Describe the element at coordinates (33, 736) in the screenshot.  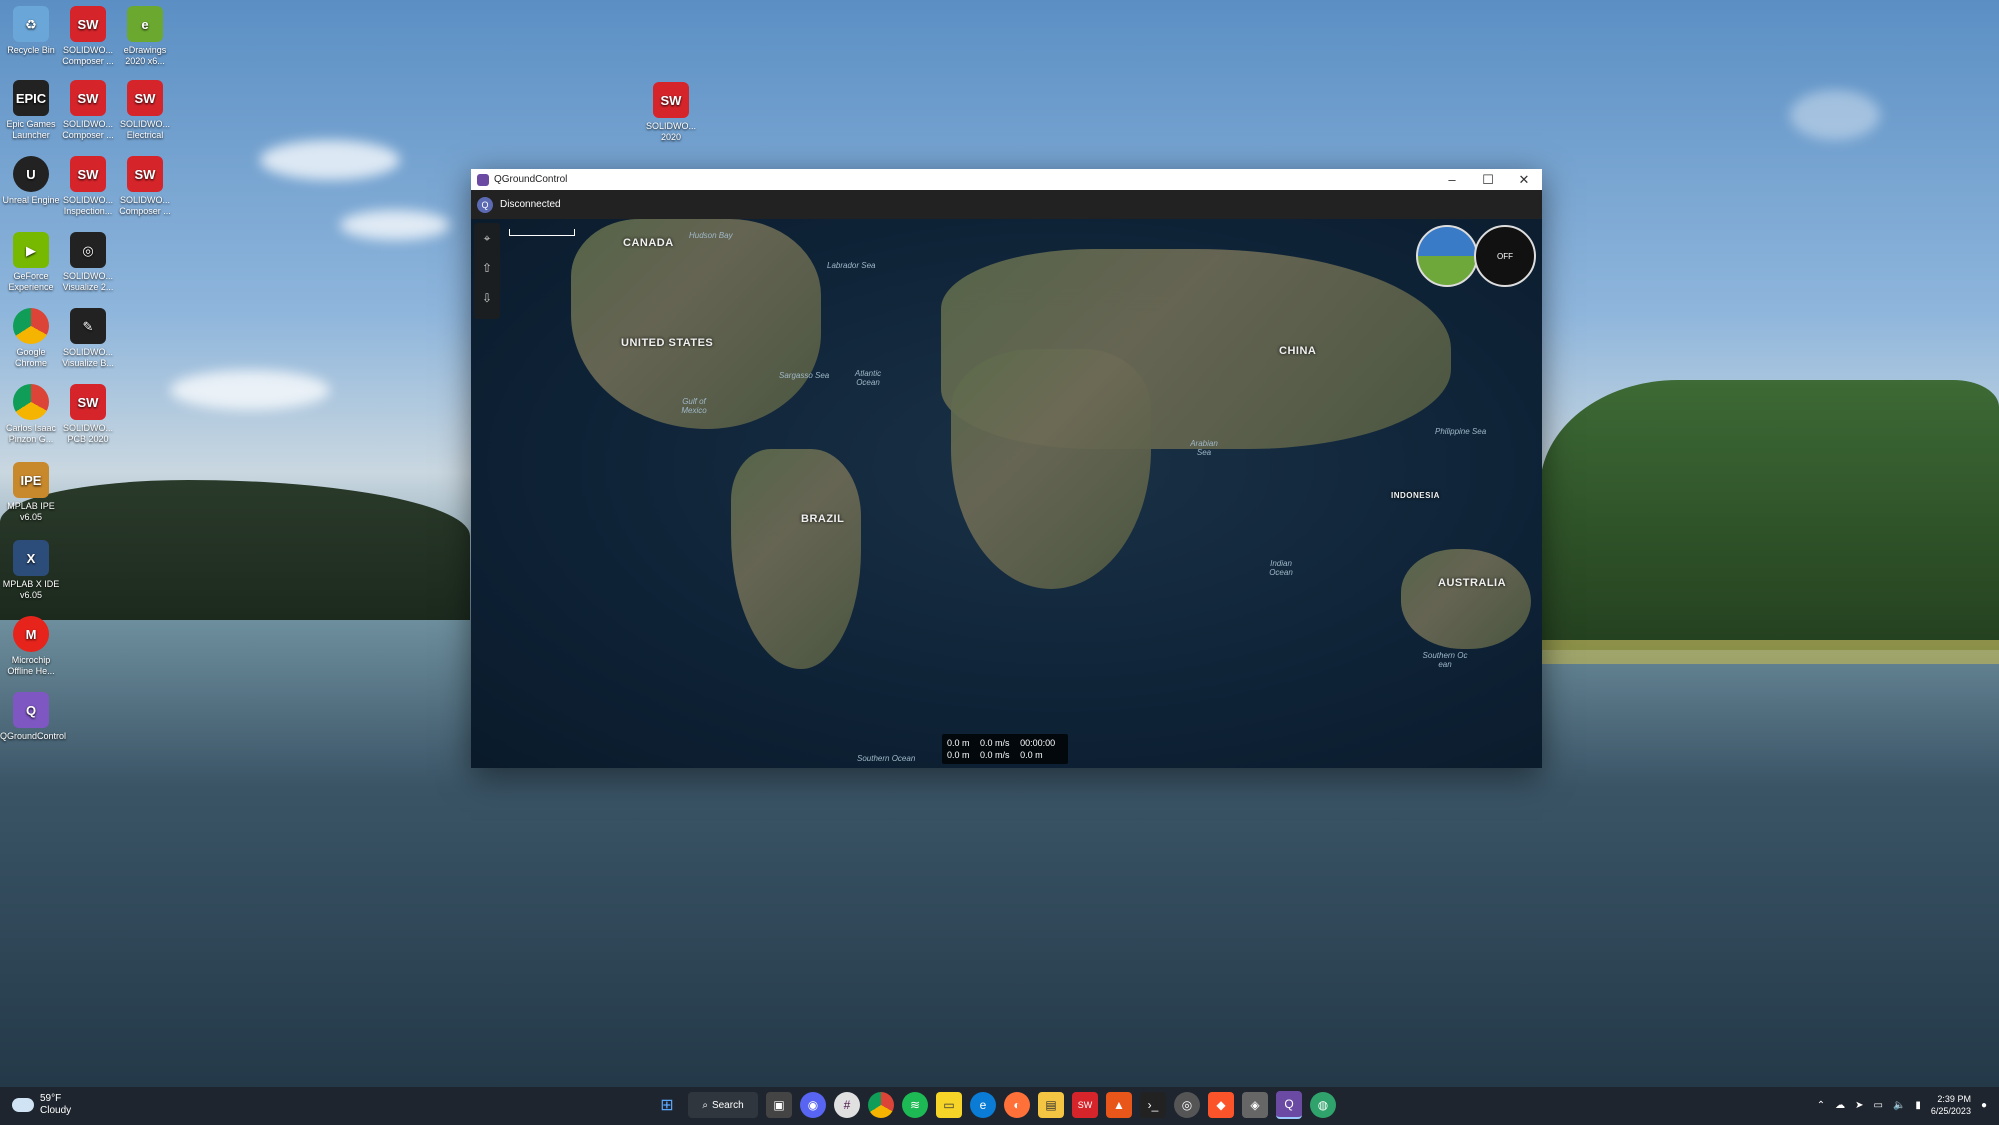
I see `desktop-icon-label: QGroundControl` at that location.